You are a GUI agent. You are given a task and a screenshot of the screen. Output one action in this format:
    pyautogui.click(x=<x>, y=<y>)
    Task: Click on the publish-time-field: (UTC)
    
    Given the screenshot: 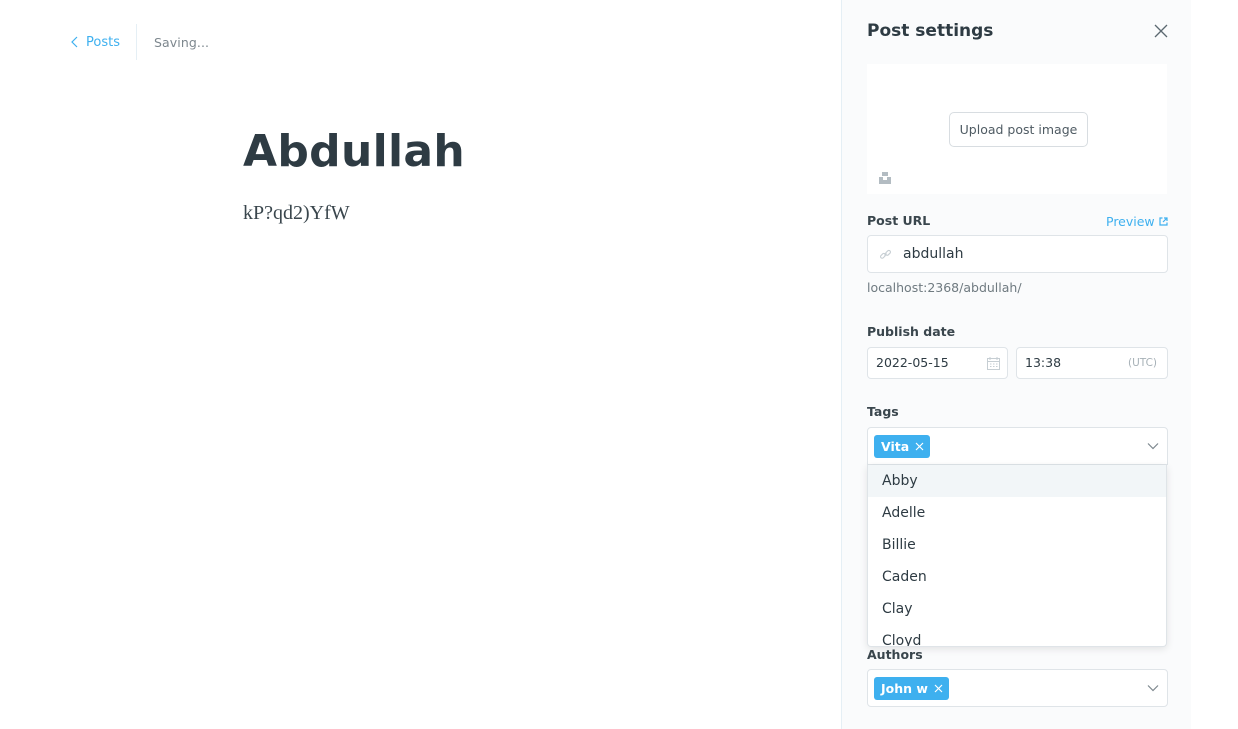 What is the action you would take?
    pyautogui.click(x=1092, y=363)
    